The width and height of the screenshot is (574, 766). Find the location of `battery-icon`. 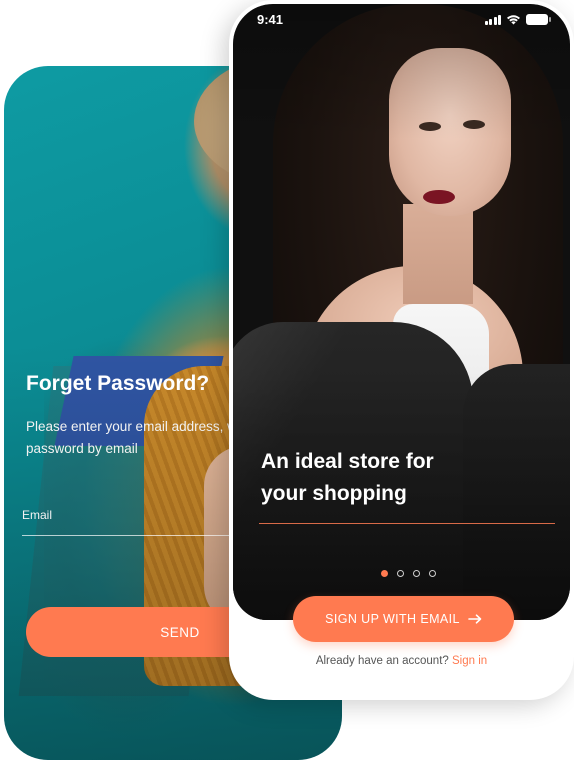

battery-icon is located at coordinates (538, 19).